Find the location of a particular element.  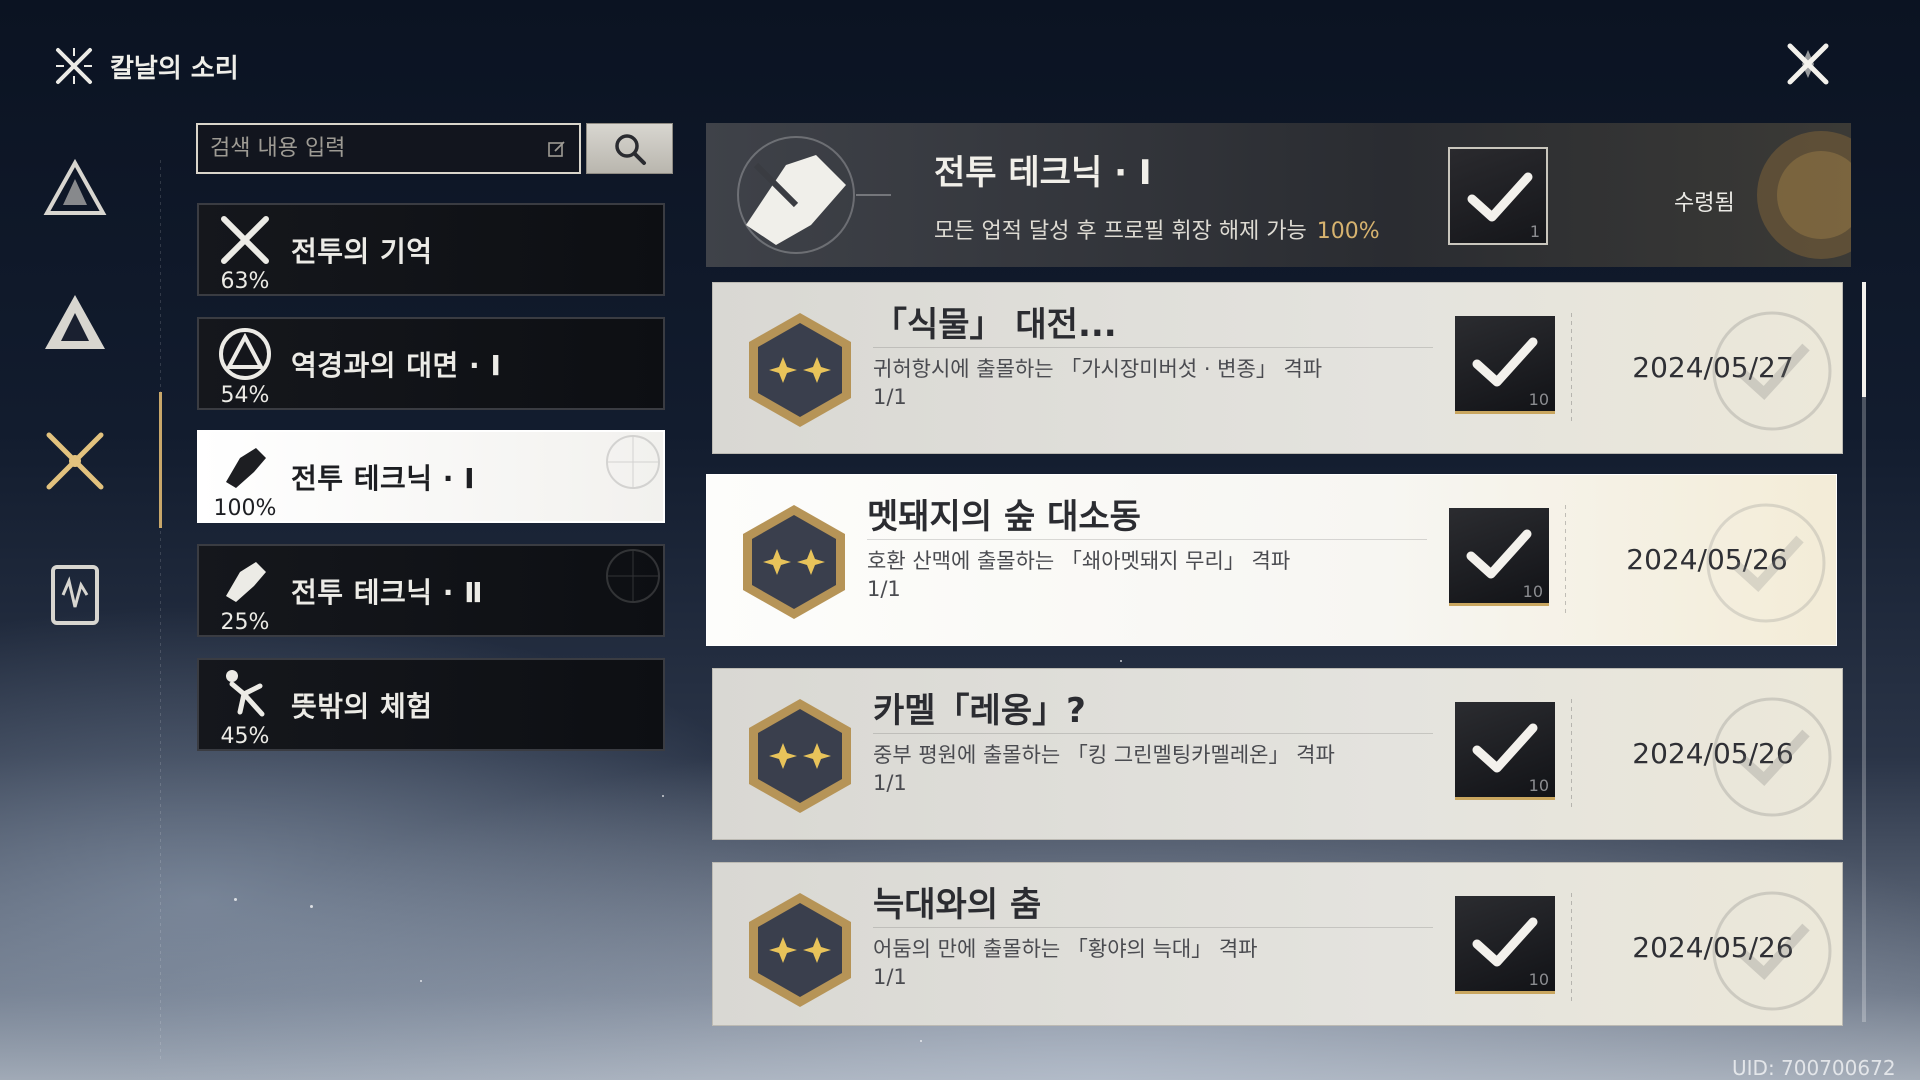

category-percent: 25% is located at coordinates (245, 622).